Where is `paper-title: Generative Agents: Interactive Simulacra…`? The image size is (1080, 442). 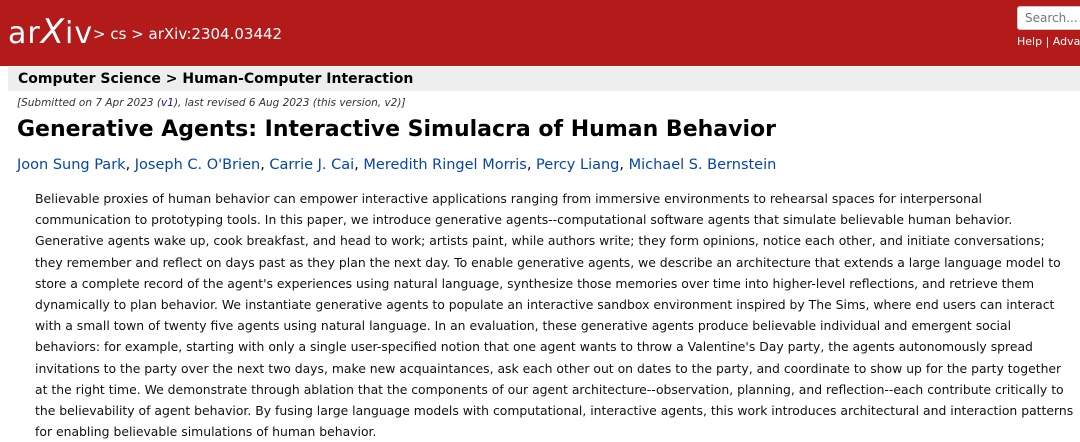 paper-title: Generative Agents: Interactive Simulacra… is located at coordinates (396, 129).